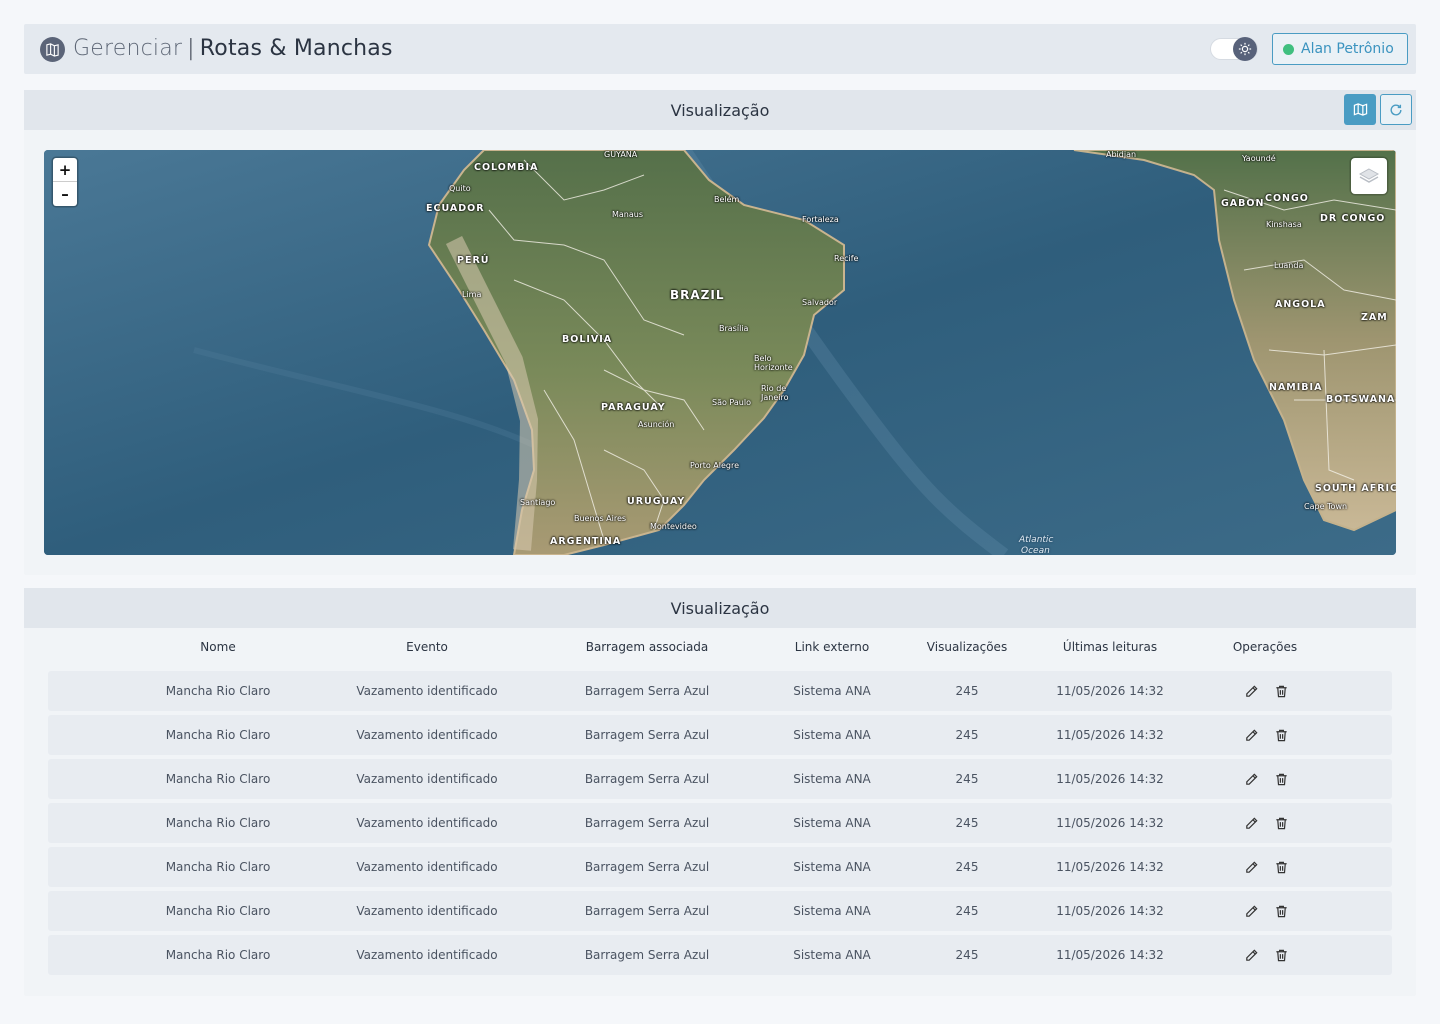 The width and height of the screenshot is (1440, 1024). I want to click on map-label: SOUTH AFRICA, so click(1355, 488).